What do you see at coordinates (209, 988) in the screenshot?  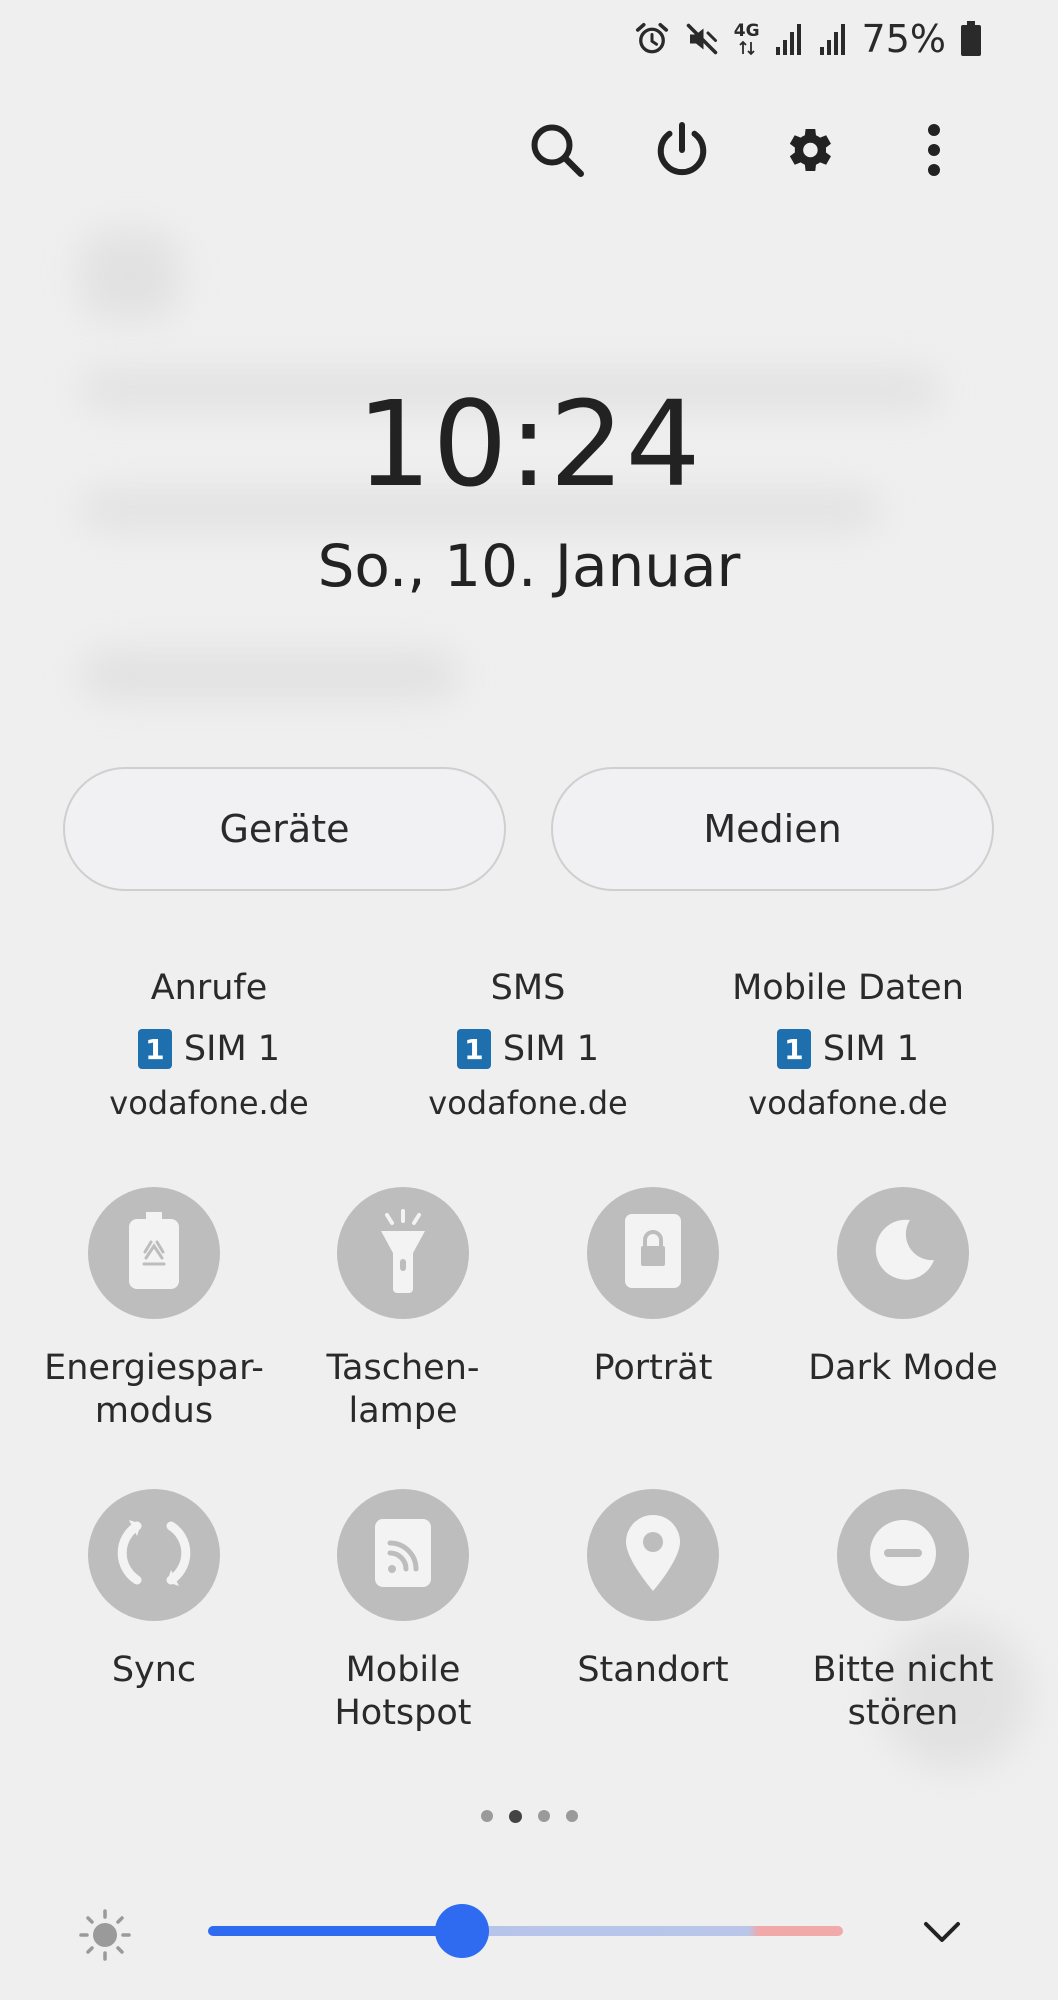 I see `sim-info-title: Anrufe` at bounding box center [209, 988].